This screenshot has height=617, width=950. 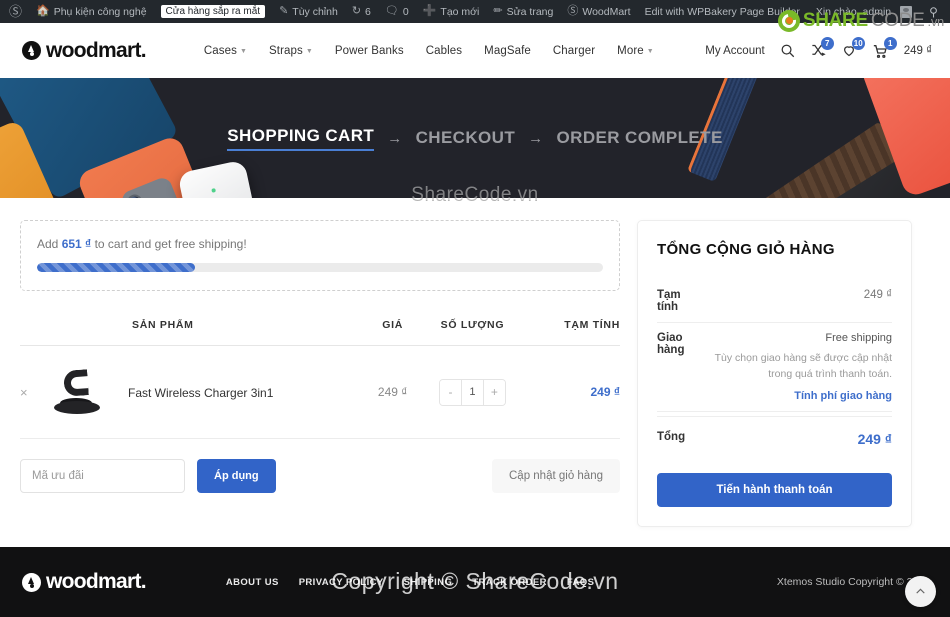 I want to click on update-cart-button: Cập nhật giỏ hàng, so click(x=556, y=476).